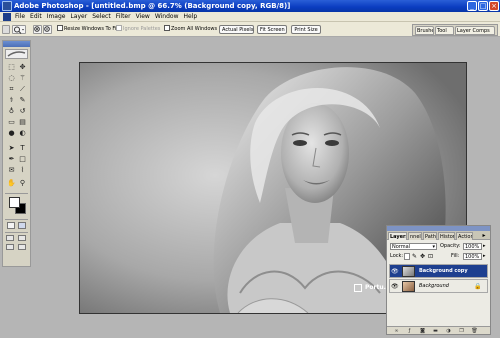  What do you see at coordinates (413, 246) in the screenshot?
I see `blend-mode-select: Normal ▾` at bounding box center [413, 246].